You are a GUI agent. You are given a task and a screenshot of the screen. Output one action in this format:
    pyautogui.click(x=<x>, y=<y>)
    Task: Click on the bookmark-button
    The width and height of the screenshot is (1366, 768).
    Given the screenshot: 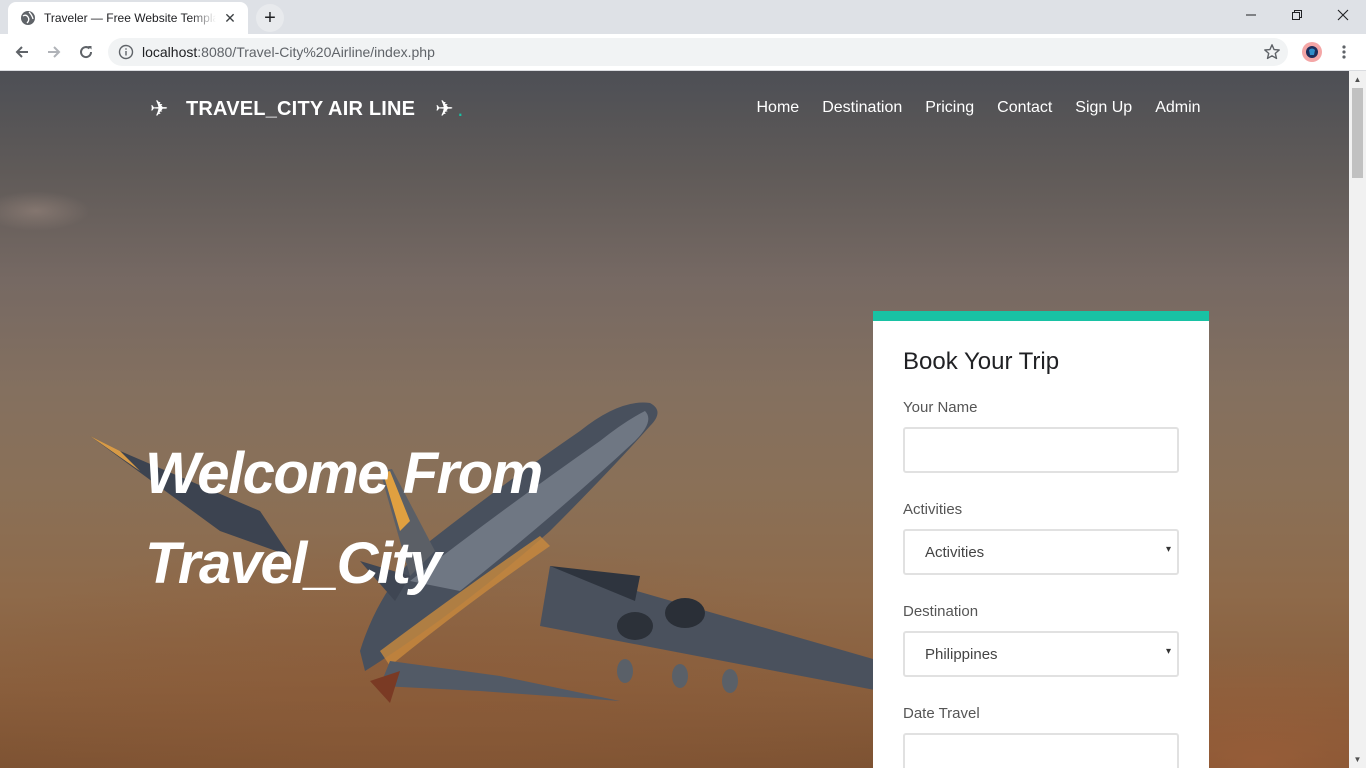 What is the action you would take?
    pyautogui.click(x=1272, y=52)
    